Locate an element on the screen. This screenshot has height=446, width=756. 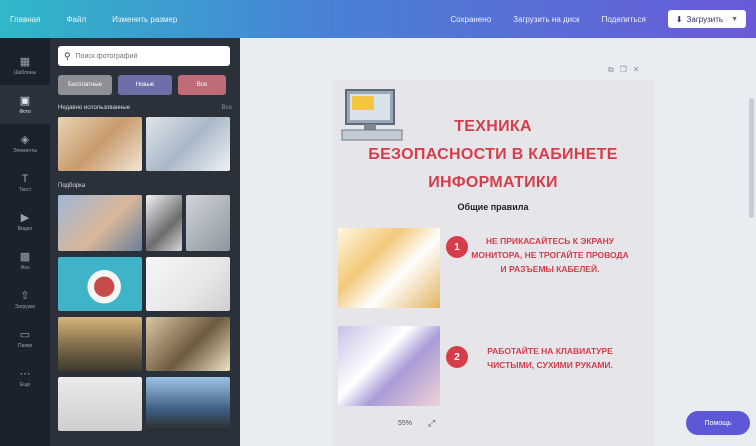
duplicate-icon: ⧉ is located at coordinates (611, 70).